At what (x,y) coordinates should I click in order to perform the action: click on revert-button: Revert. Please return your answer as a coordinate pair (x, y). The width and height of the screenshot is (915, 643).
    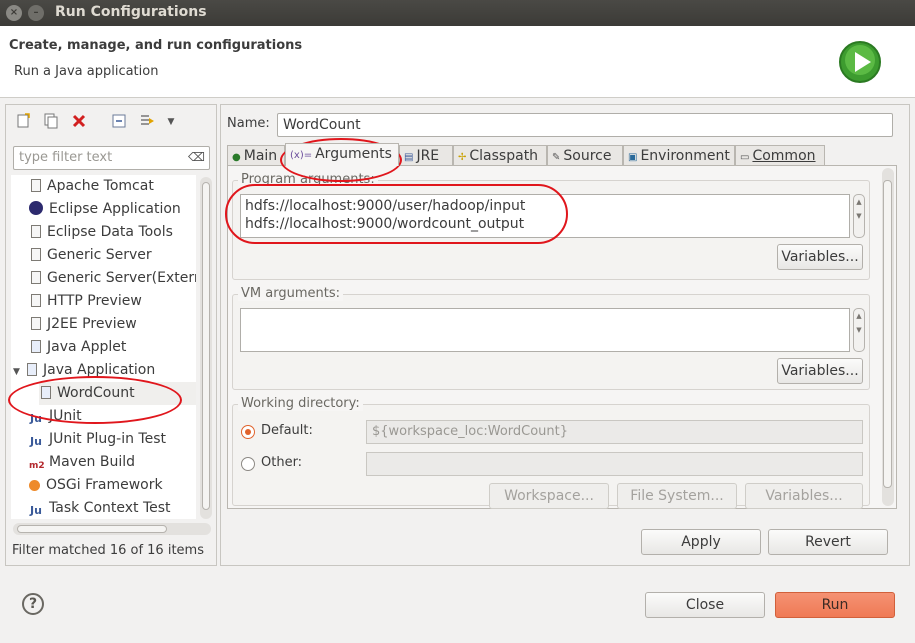
    Looking at the image, I should click on (828, 542).